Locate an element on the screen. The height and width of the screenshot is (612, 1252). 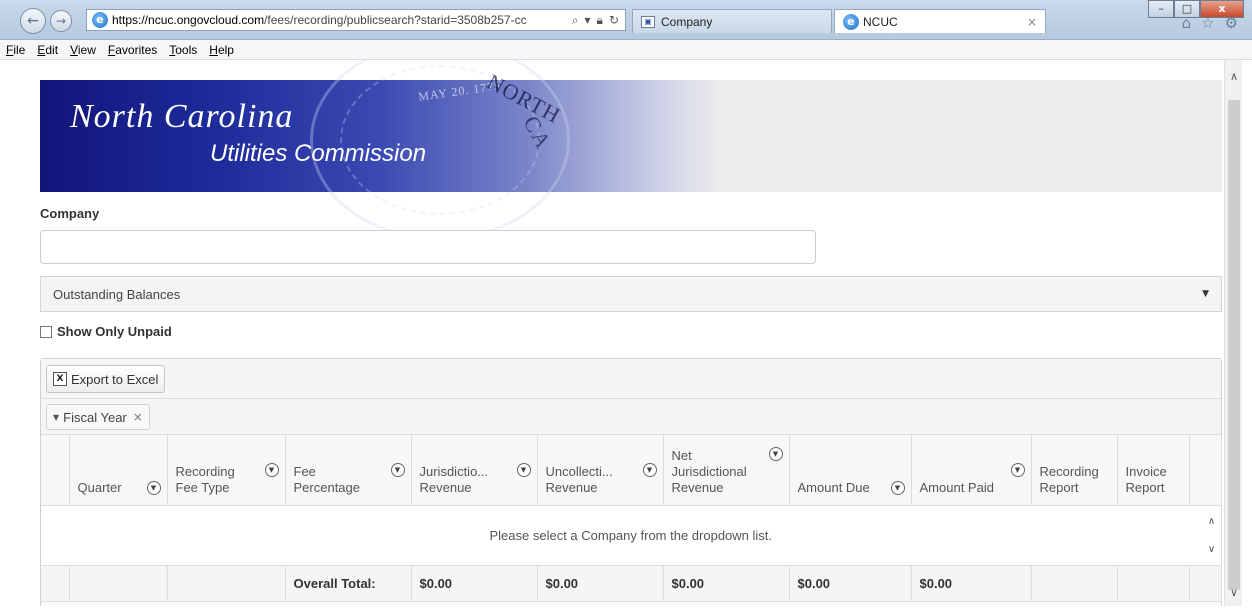
column-header-uncollectible-revenue: Uncollecti... Revenue ▼ is located at coordinates (600, 470).